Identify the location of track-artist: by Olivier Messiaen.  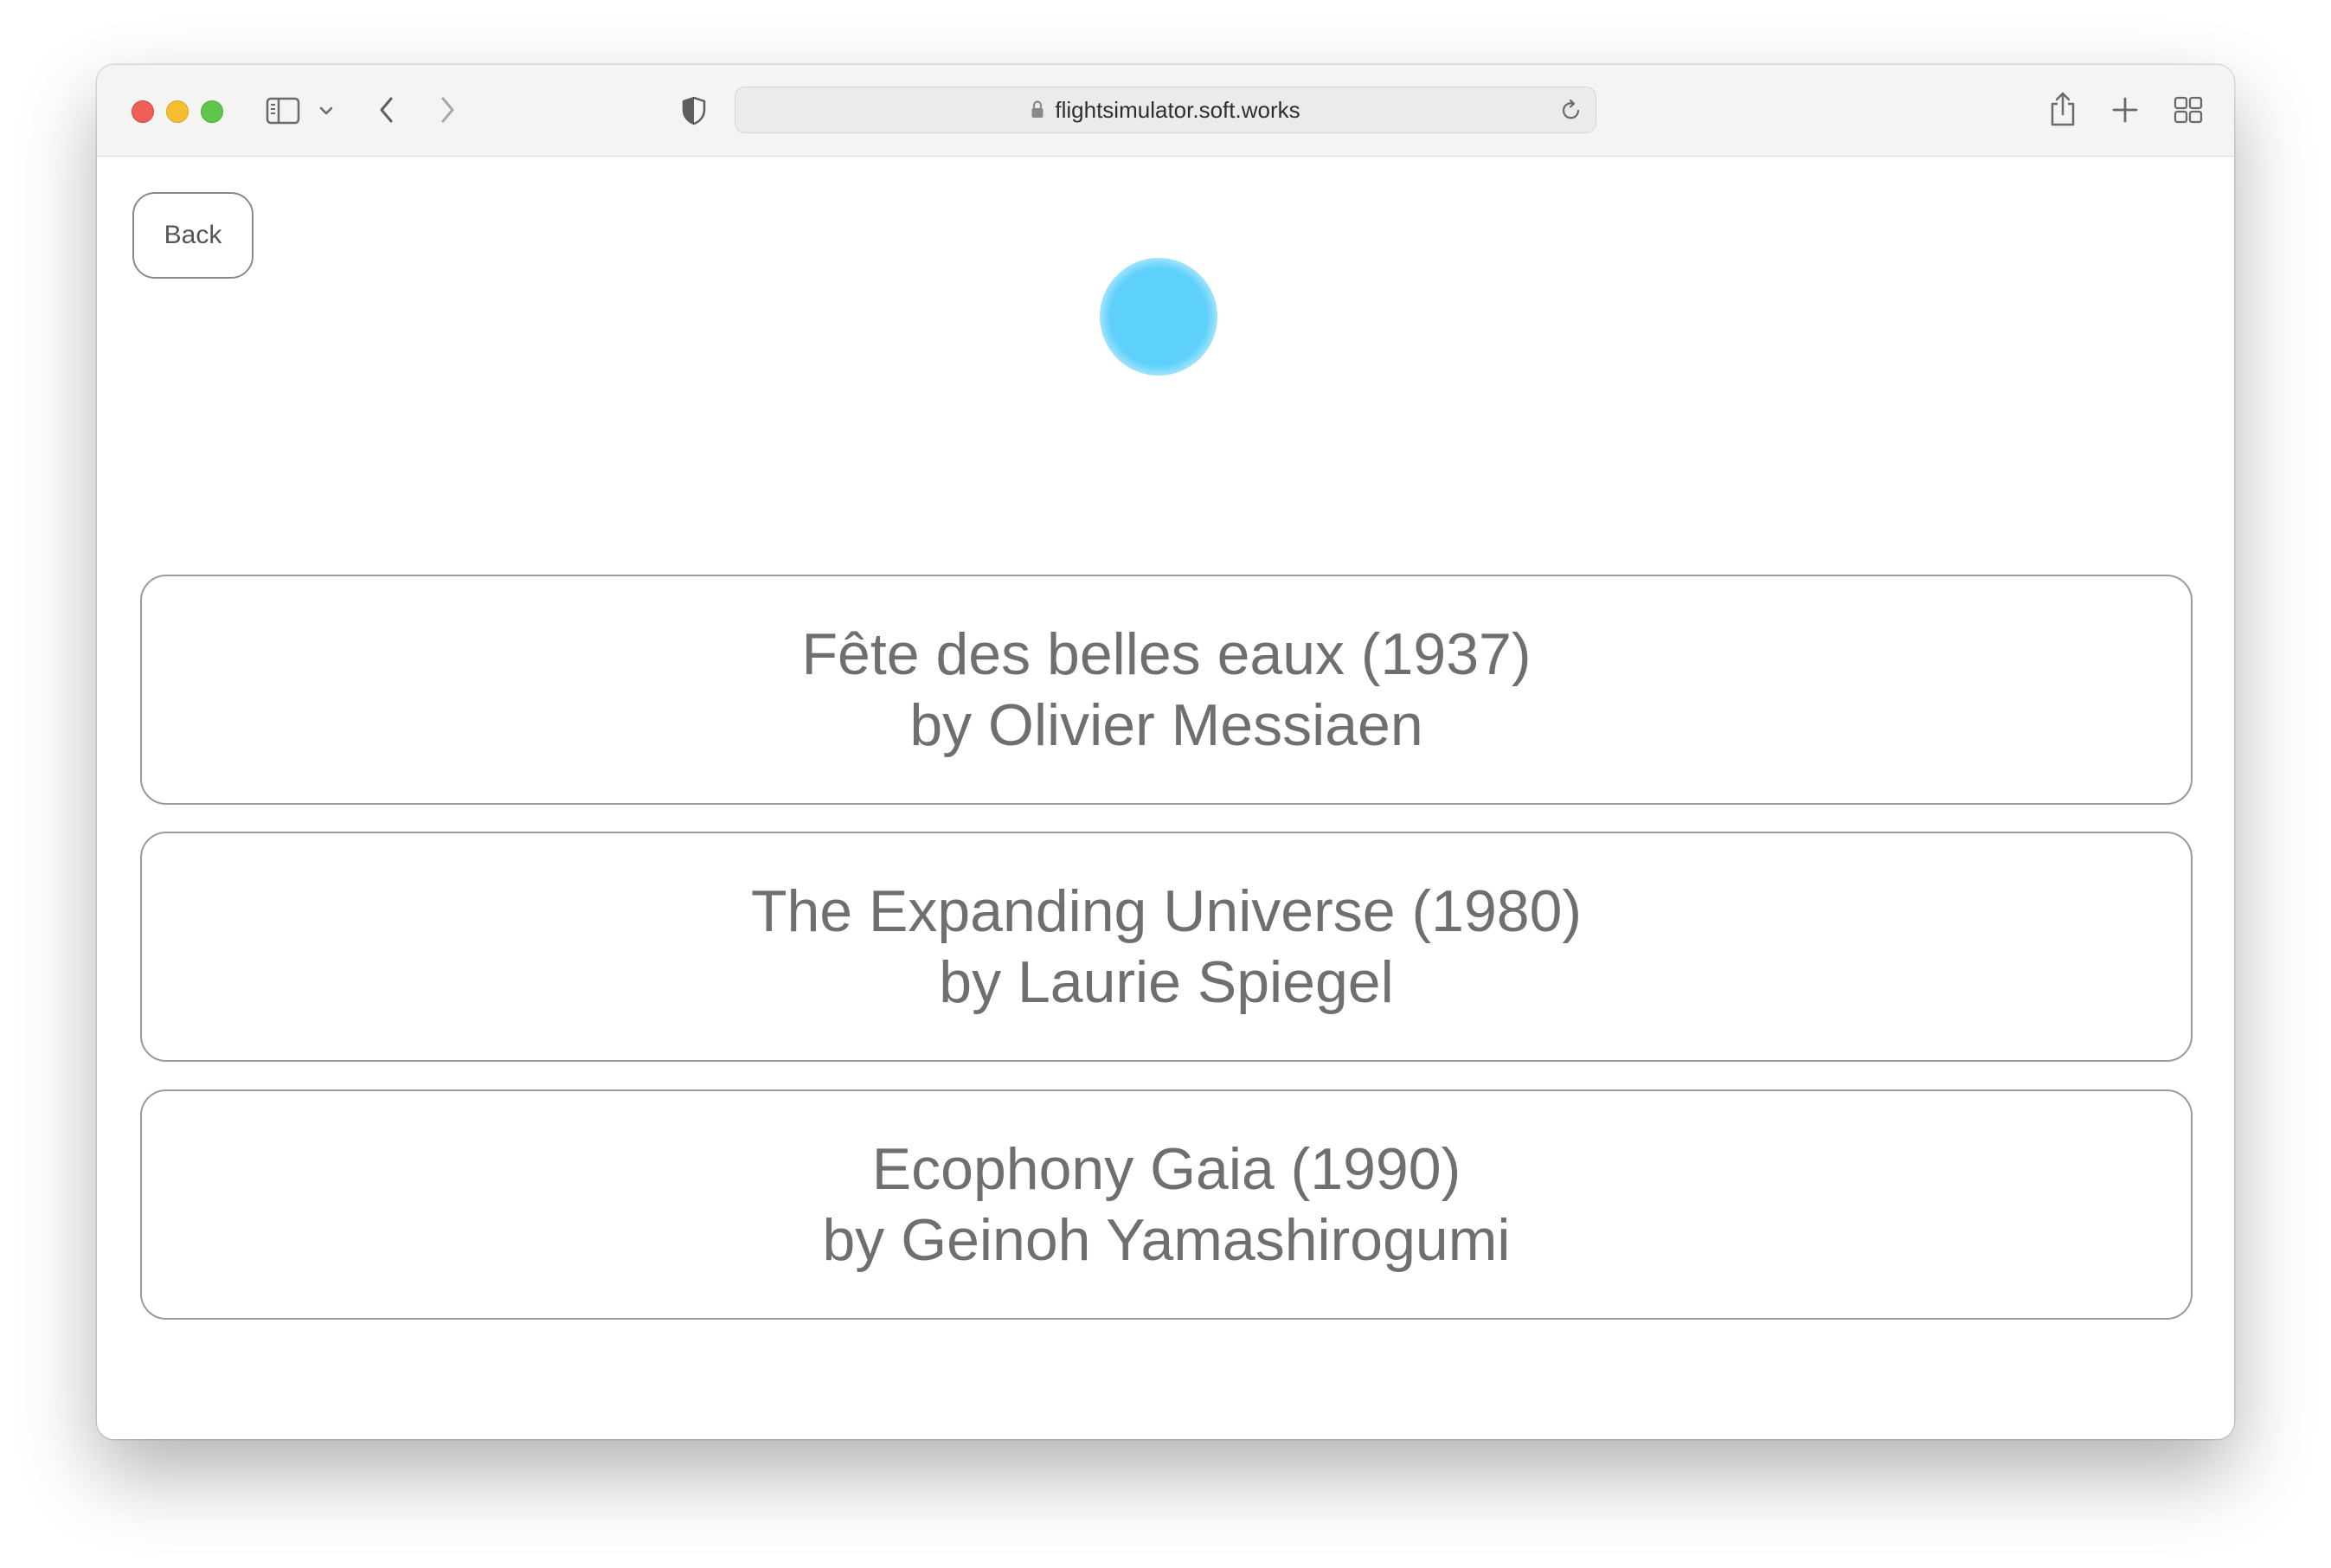
(1166, 725).